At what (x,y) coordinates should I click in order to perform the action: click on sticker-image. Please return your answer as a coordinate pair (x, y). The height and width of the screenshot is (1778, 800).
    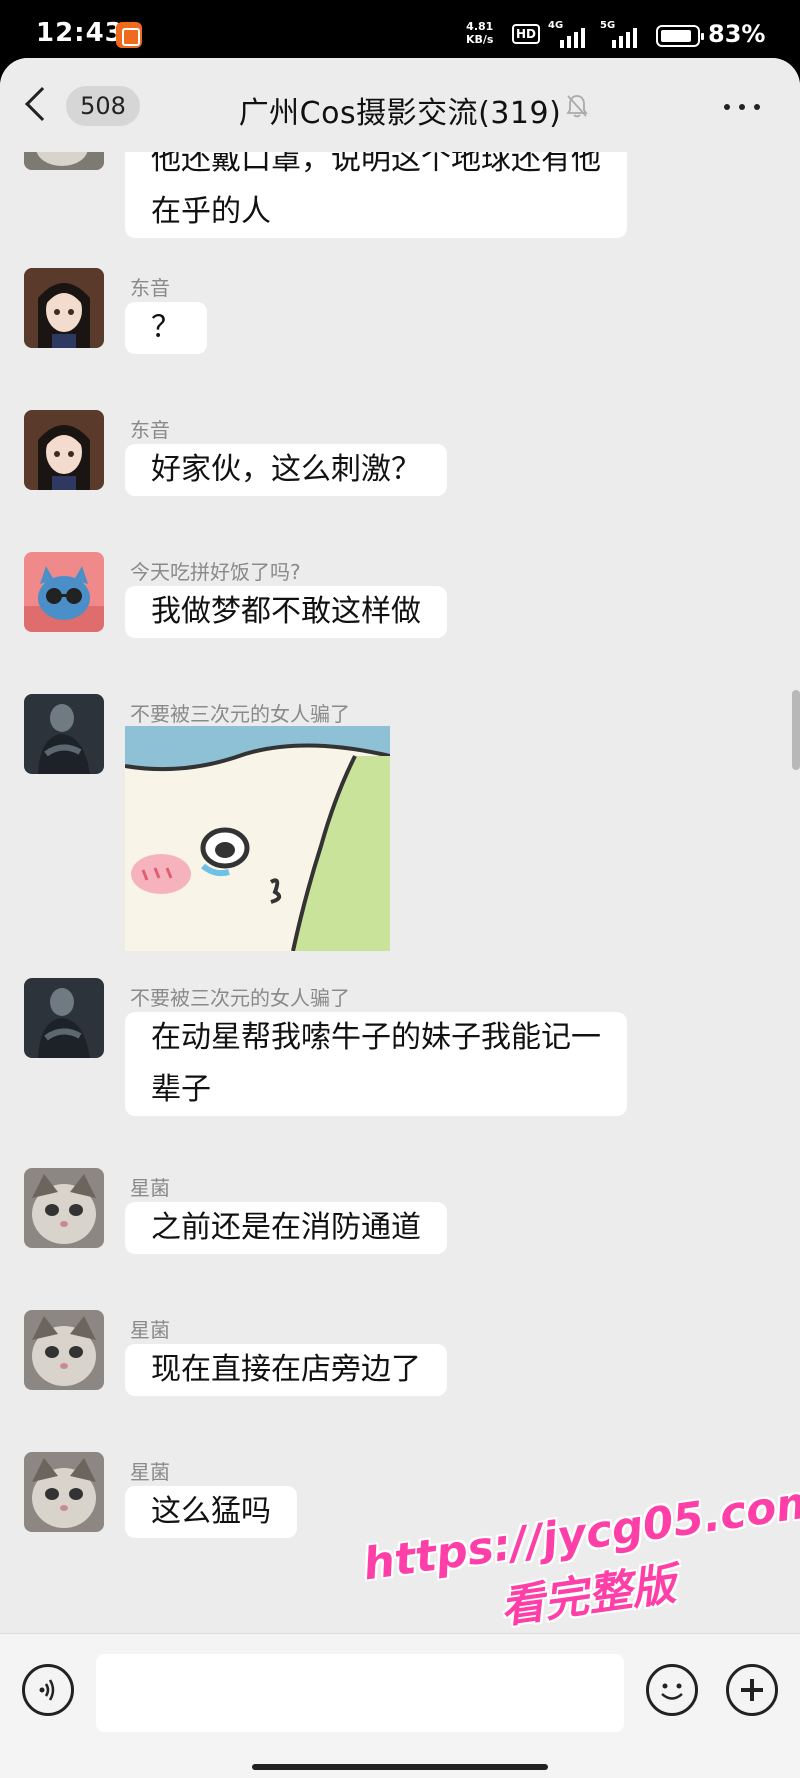
    Looking at the image, I should click on (257, 838).